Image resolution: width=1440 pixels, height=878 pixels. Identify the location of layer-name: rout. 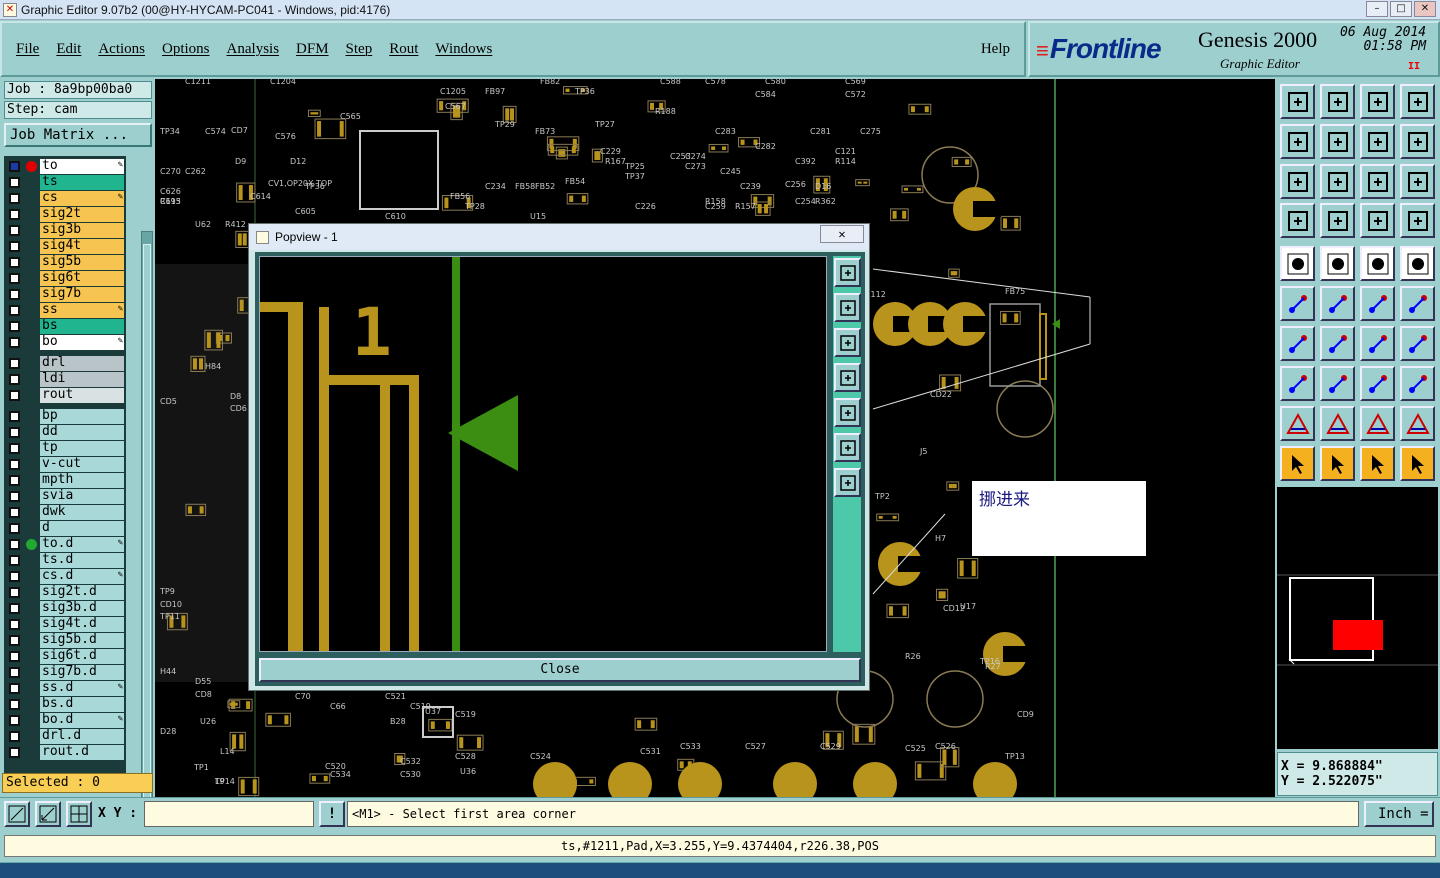
(82, 395).